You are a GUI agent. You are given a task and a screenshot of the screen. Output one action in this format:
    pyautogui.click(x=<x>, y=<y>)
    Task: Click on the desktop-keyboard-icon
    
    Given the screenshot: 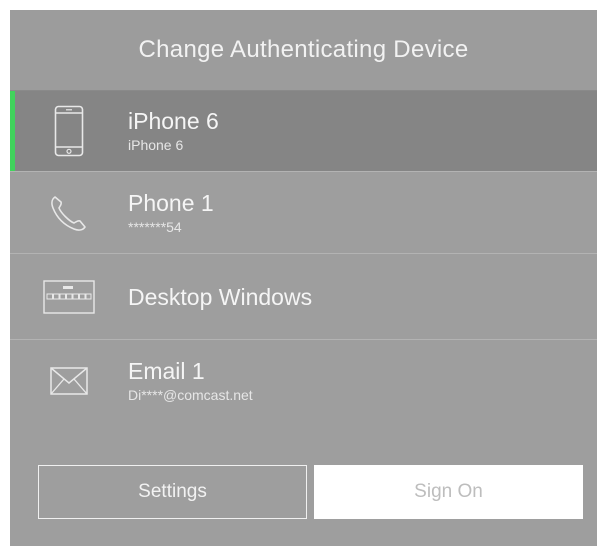 What is the action you would take?
    pyautogui.click(x=69, y=296)
    